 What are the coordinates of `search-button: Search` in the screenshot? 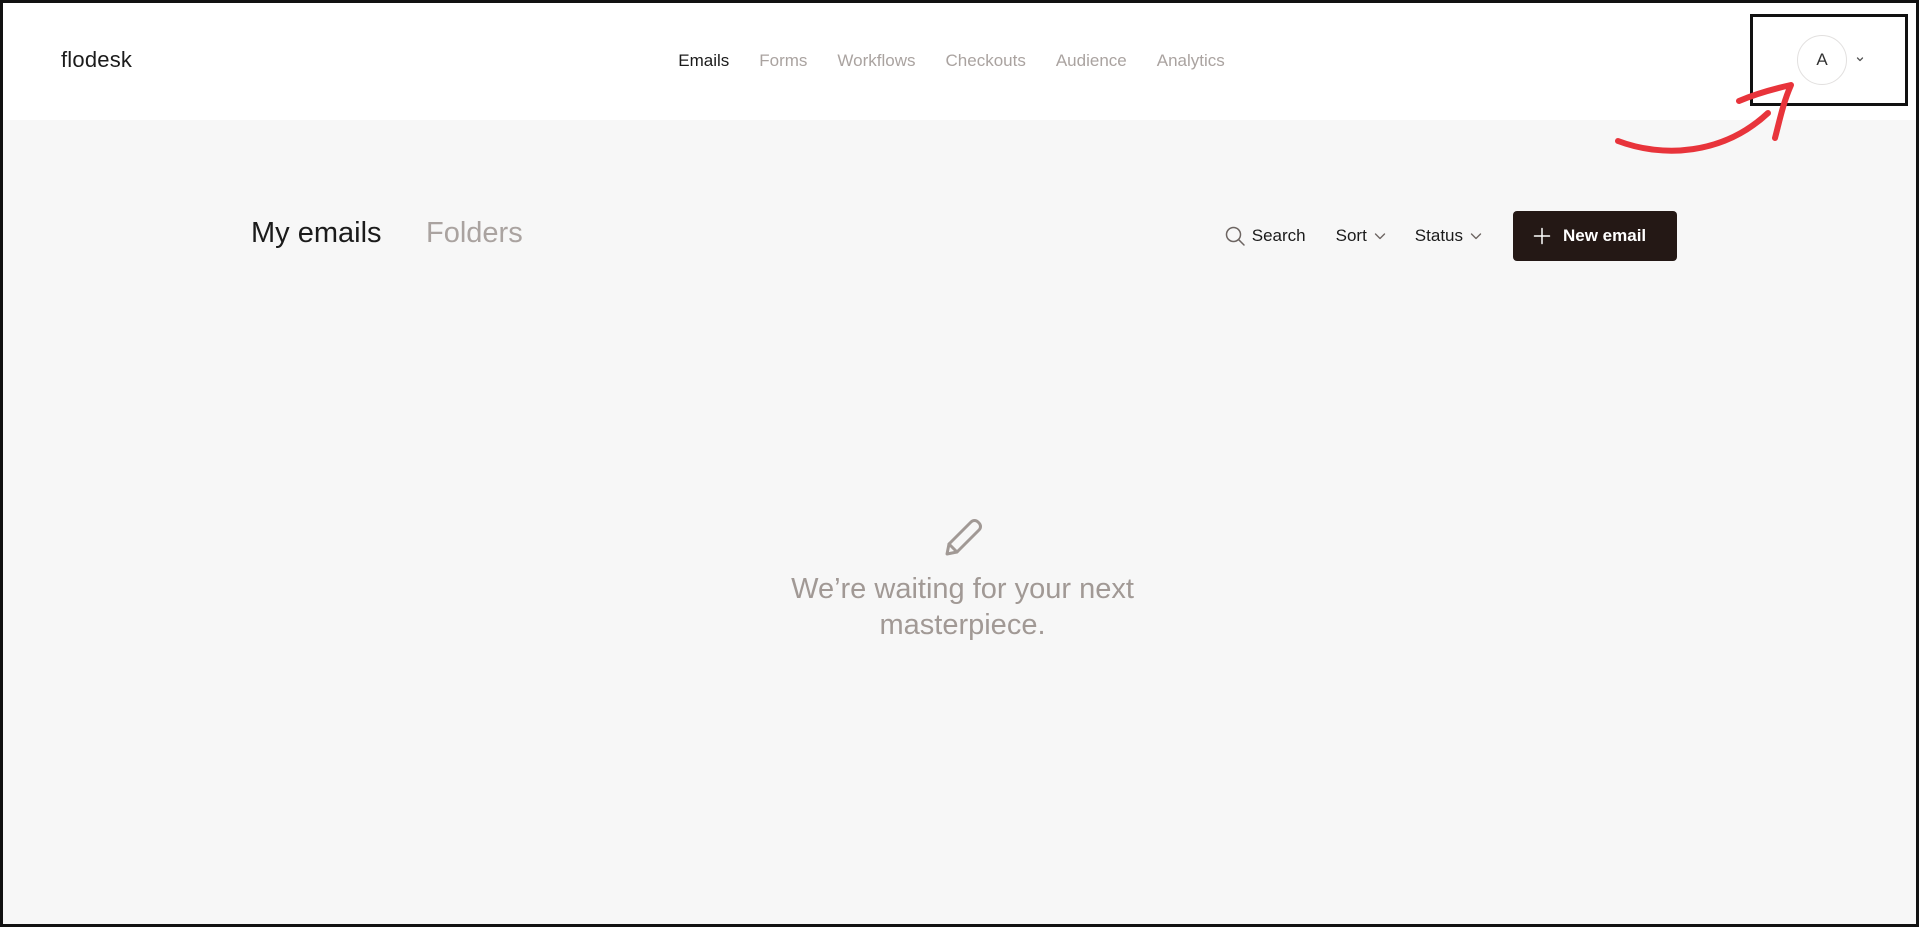 It's located at (1265, 236).